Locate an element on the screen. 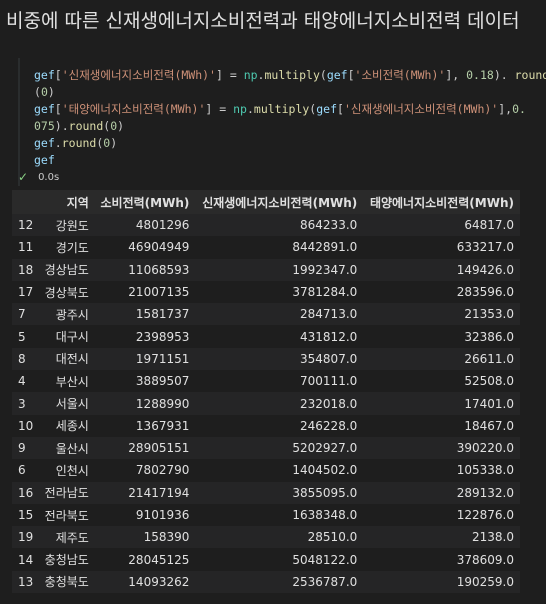  table-cell: 전라북도 is located at coordinates (67, 515).